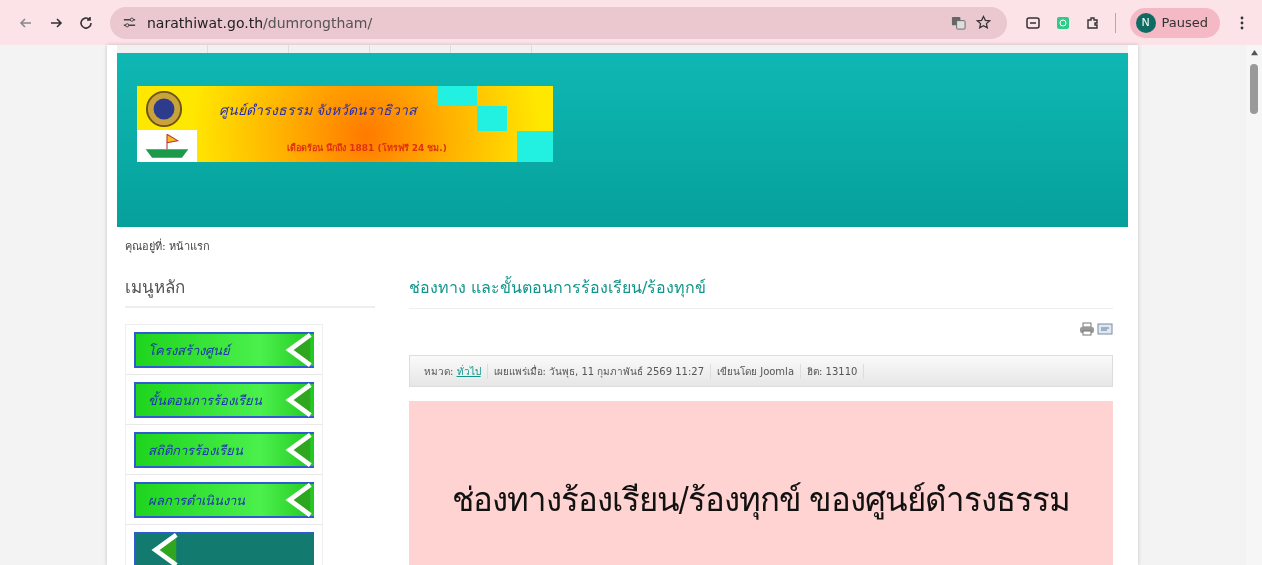 The image size is (1262, 565). I want to click on article-info-text: เขียนโดย Joomla, so click(756, 371).